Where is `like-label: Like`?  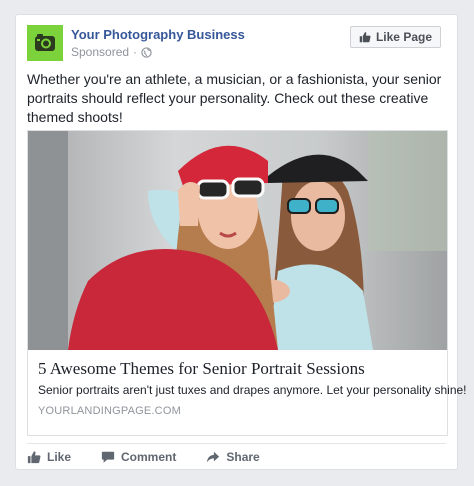
like-label: Like is located at coordinates (59, 457).